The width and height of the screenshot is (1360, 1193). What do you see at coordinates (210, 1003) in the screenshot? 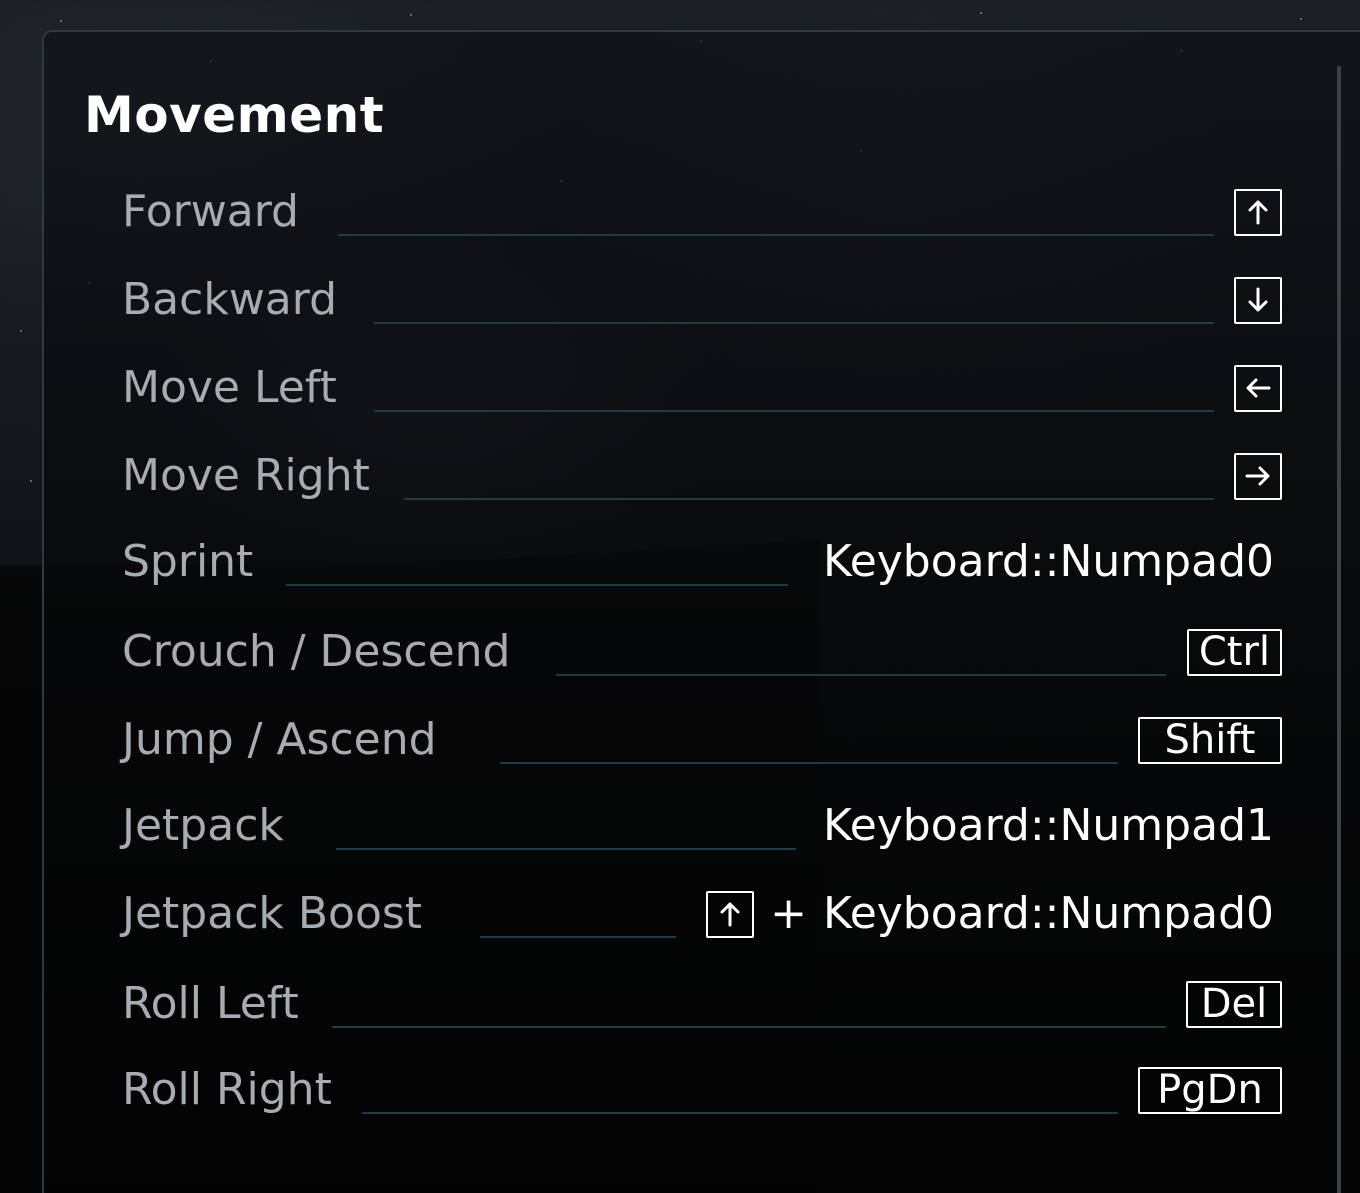
I see `binding-label: Roll Left` at bounding box center [210, 1003].